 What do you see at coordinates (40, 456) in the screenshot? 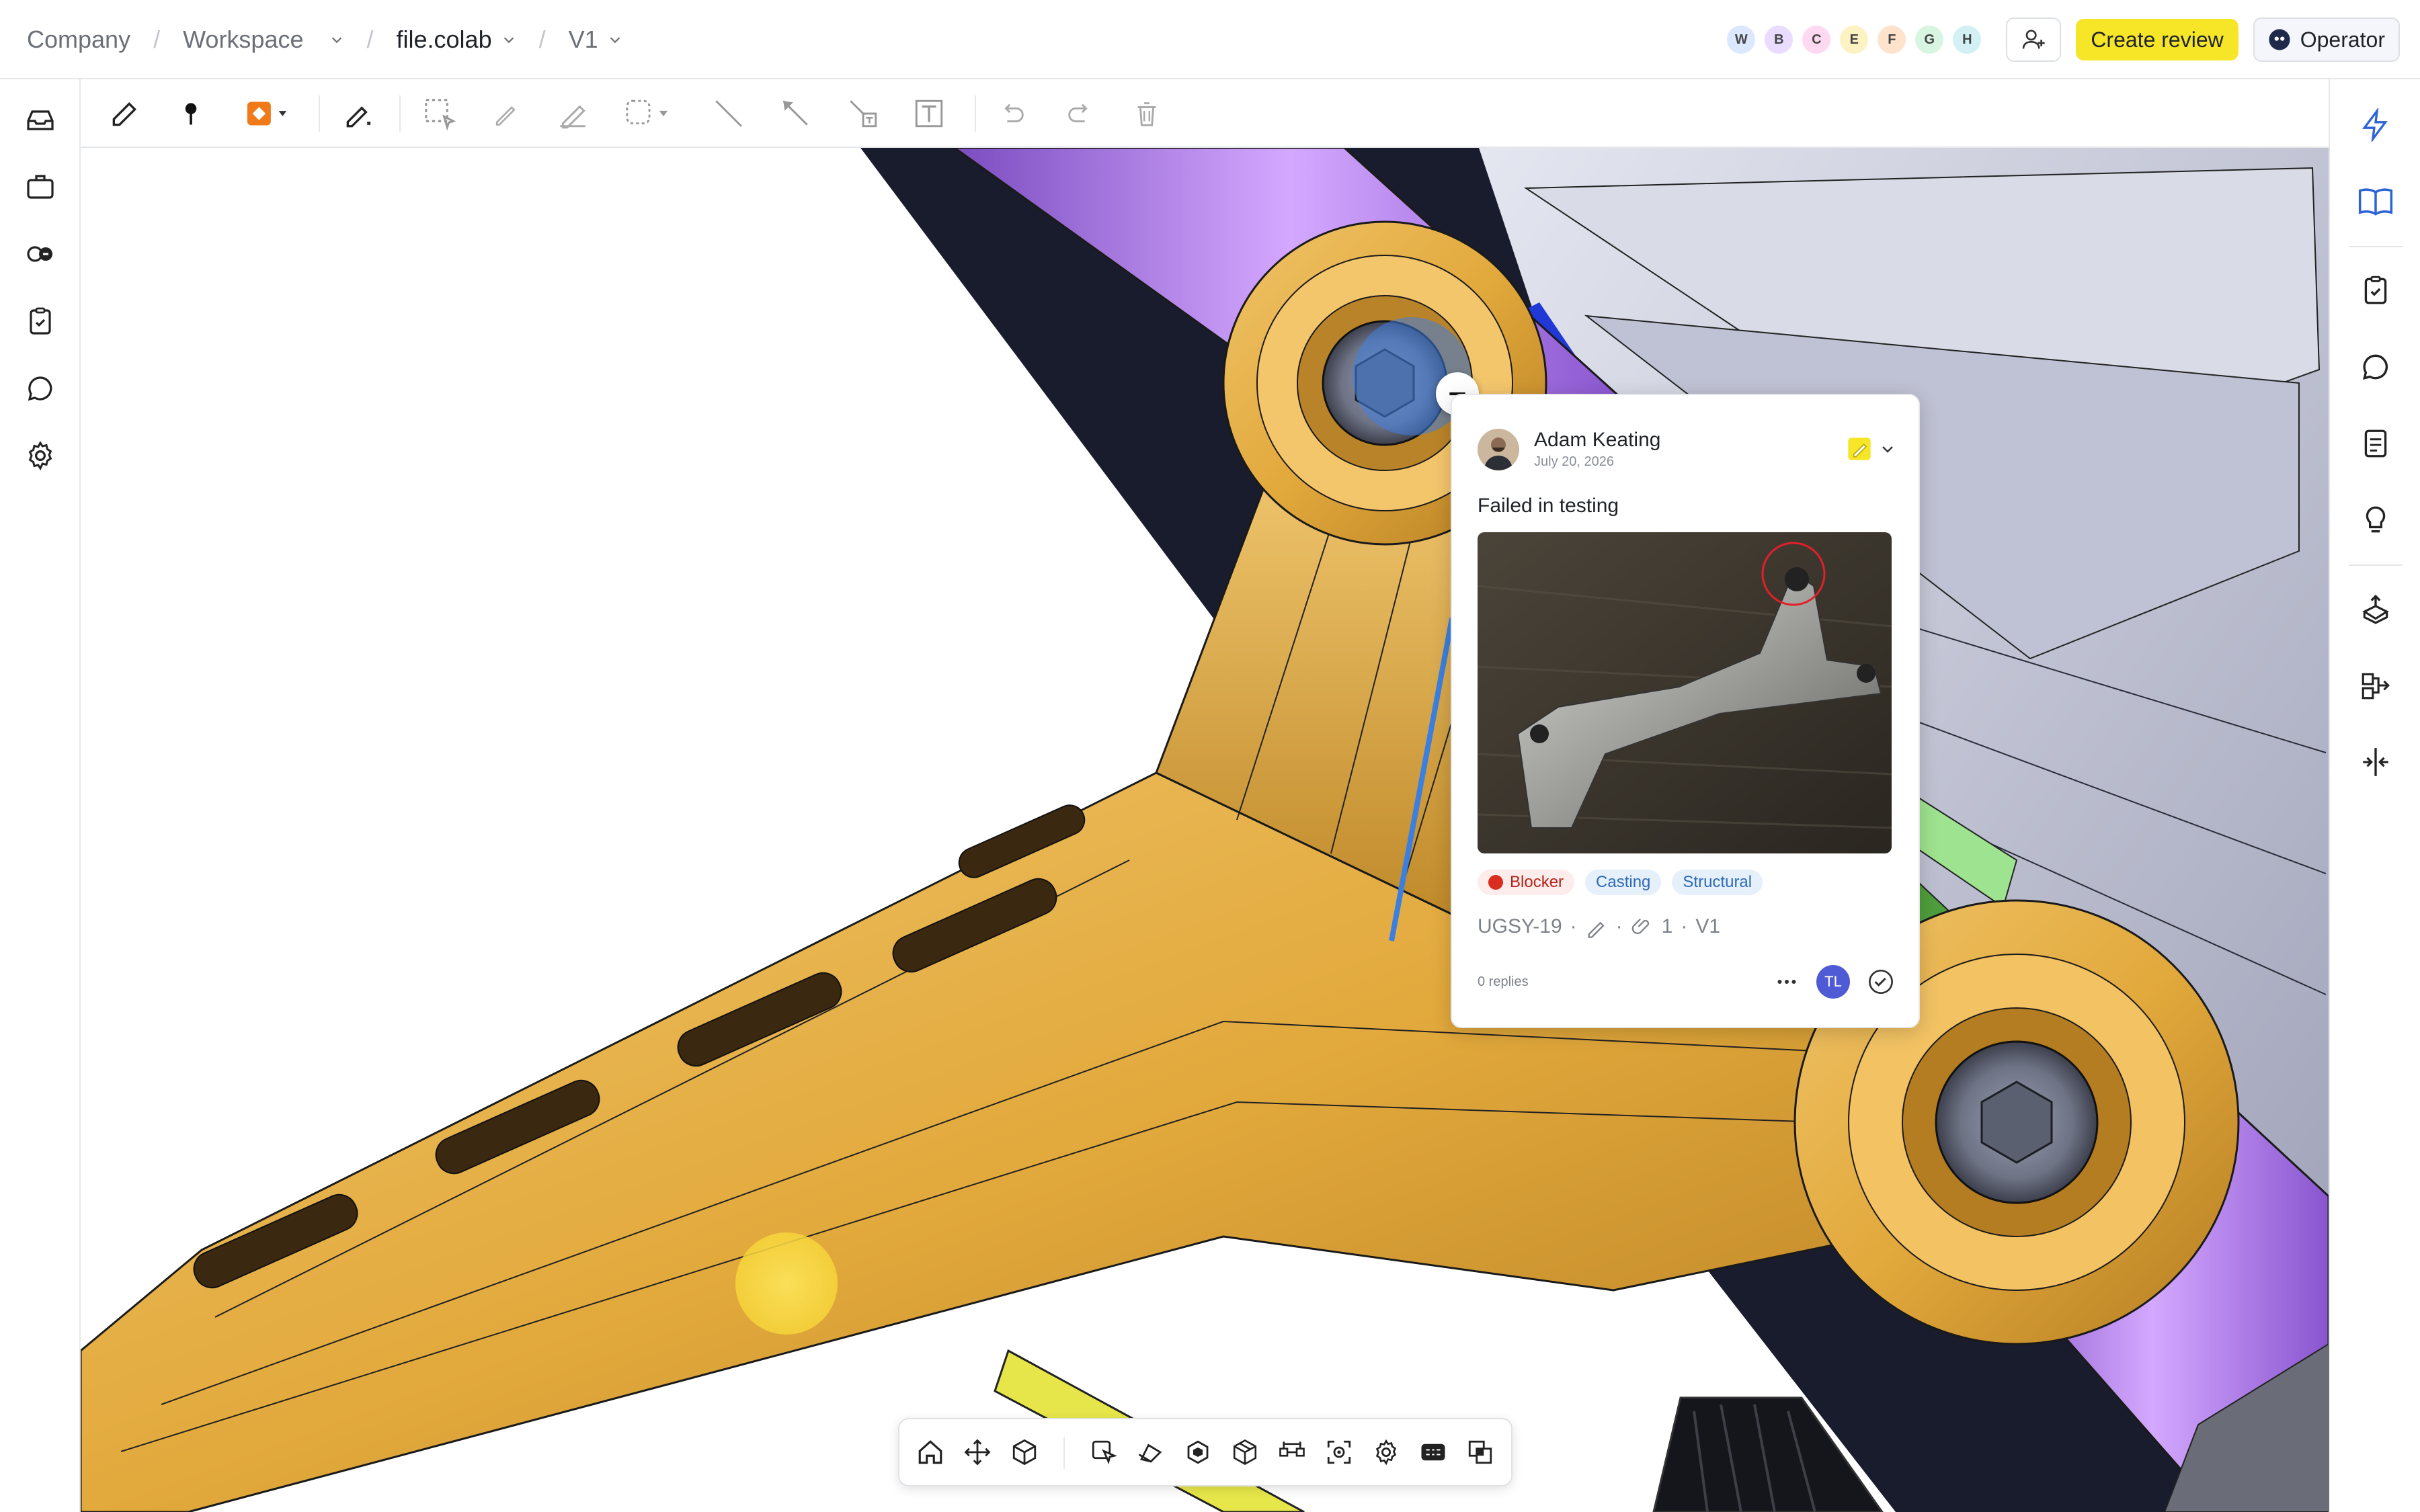
I see `settings-gear-icon` at bounding box center [40, 456].